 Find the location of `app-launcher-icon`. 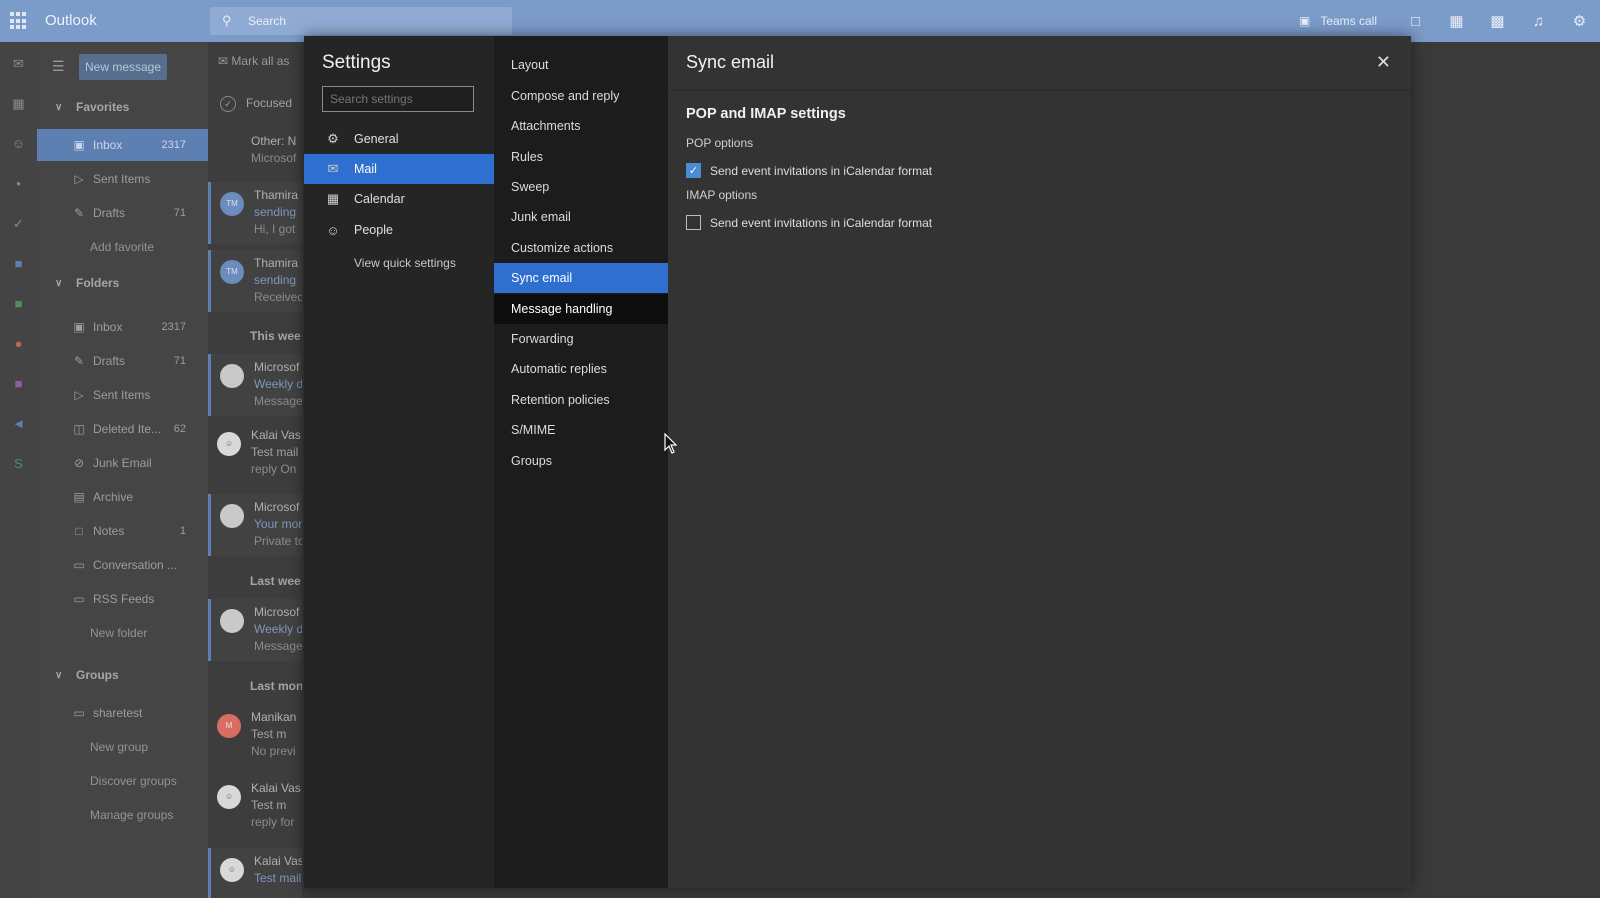

app-launcher-icon is located at coordinates (19, 21).